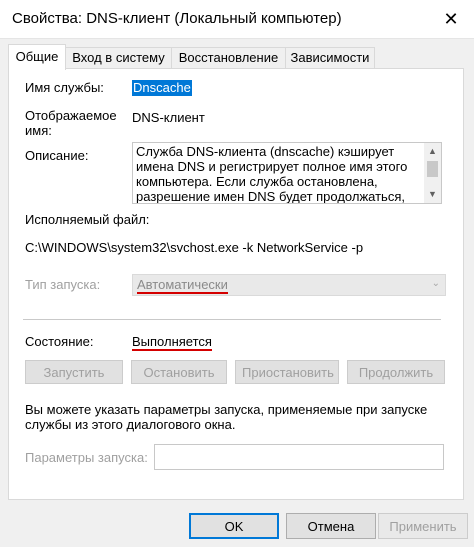 The height and width of the screenshot is (547, 474). I want to click on display-name-value: DNS-клиент, so click(168, 117).